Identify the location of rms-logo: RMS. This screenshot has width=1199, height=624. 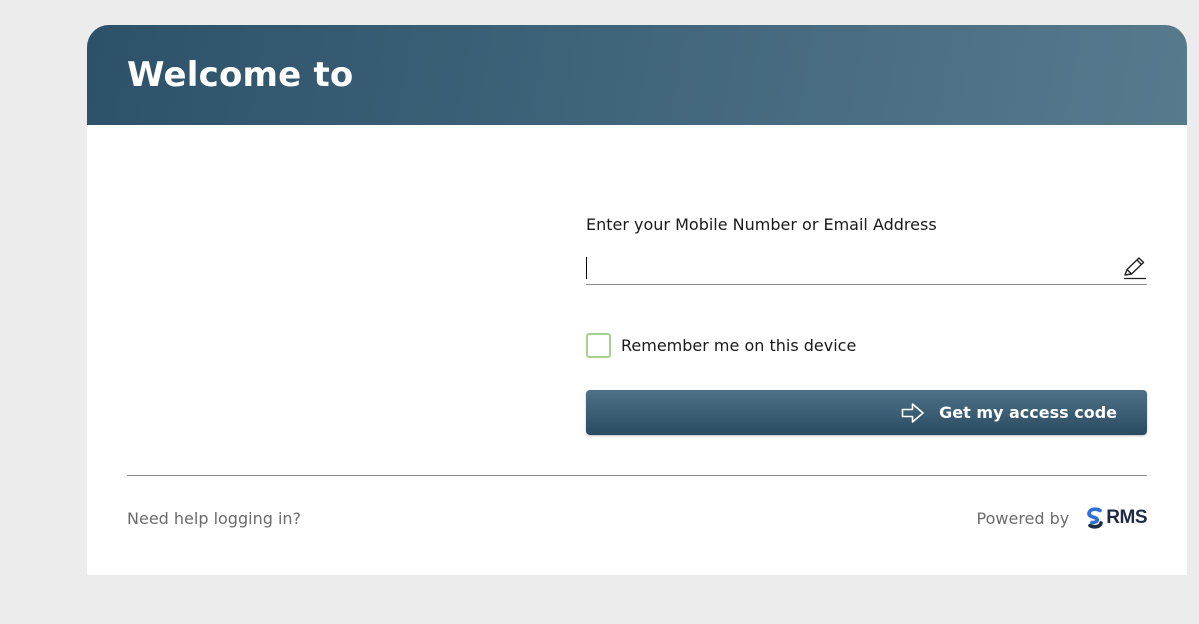
(1116, 518).